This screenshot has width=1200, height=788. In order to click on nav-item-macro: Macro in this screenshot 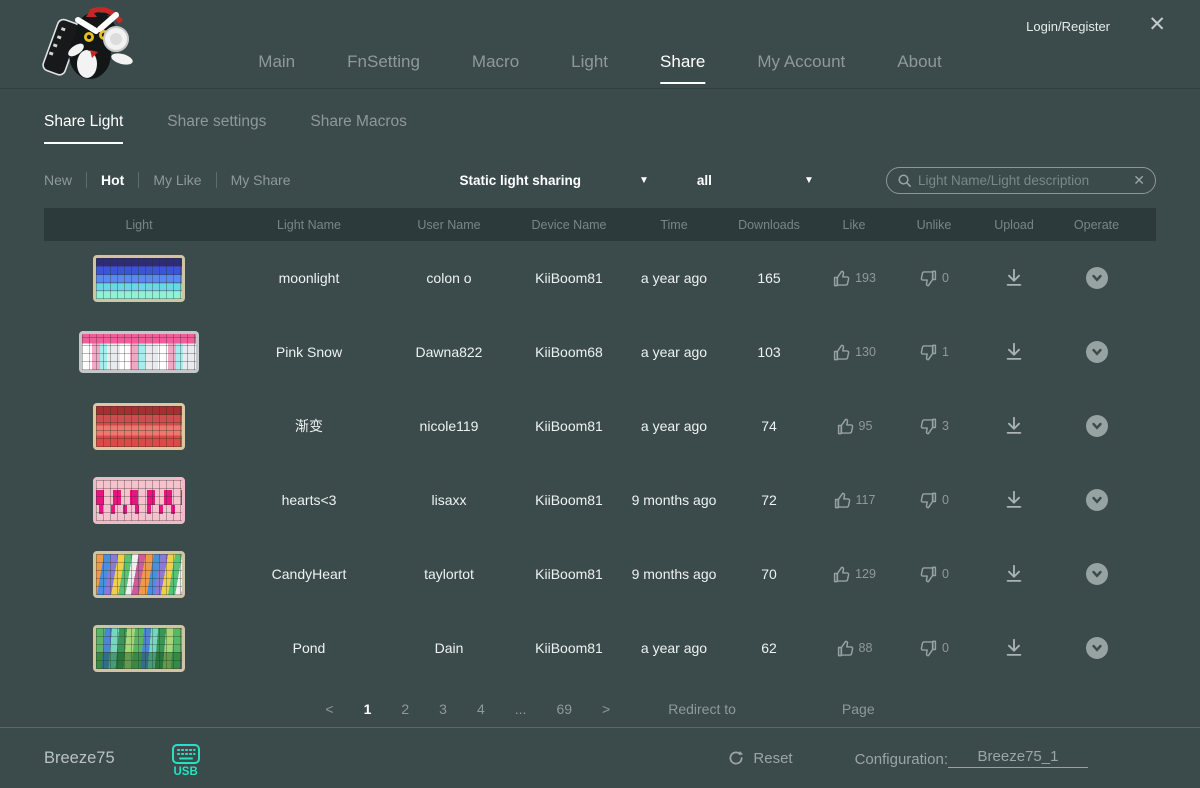, I will do `click(495, 68)`.